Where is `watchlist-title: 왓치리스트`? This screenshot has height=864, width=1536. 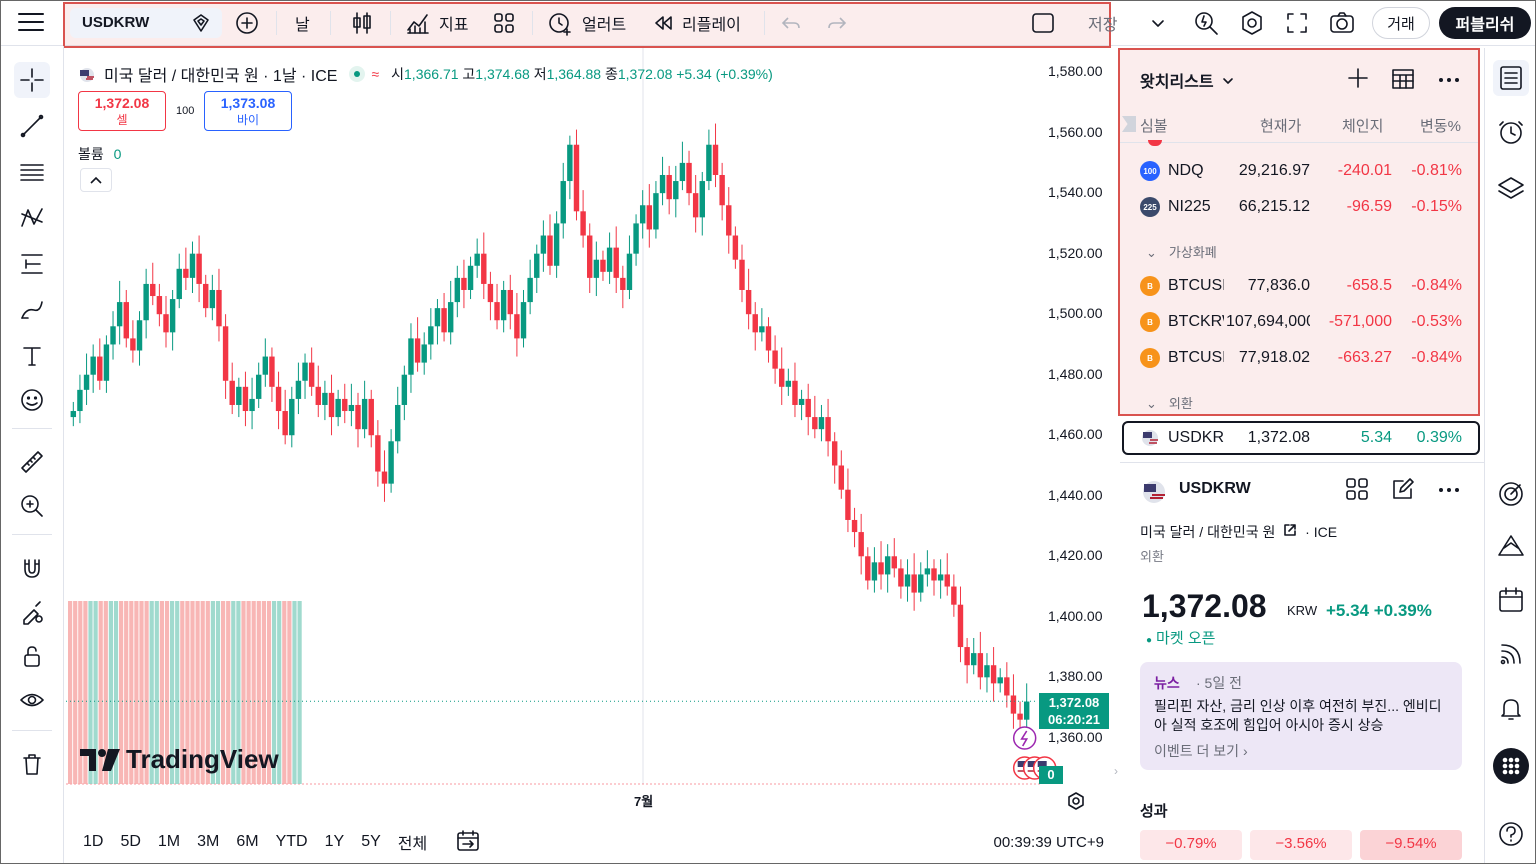 watchlist-title: 왓치리스트 is located at coordinates (1187, 80).